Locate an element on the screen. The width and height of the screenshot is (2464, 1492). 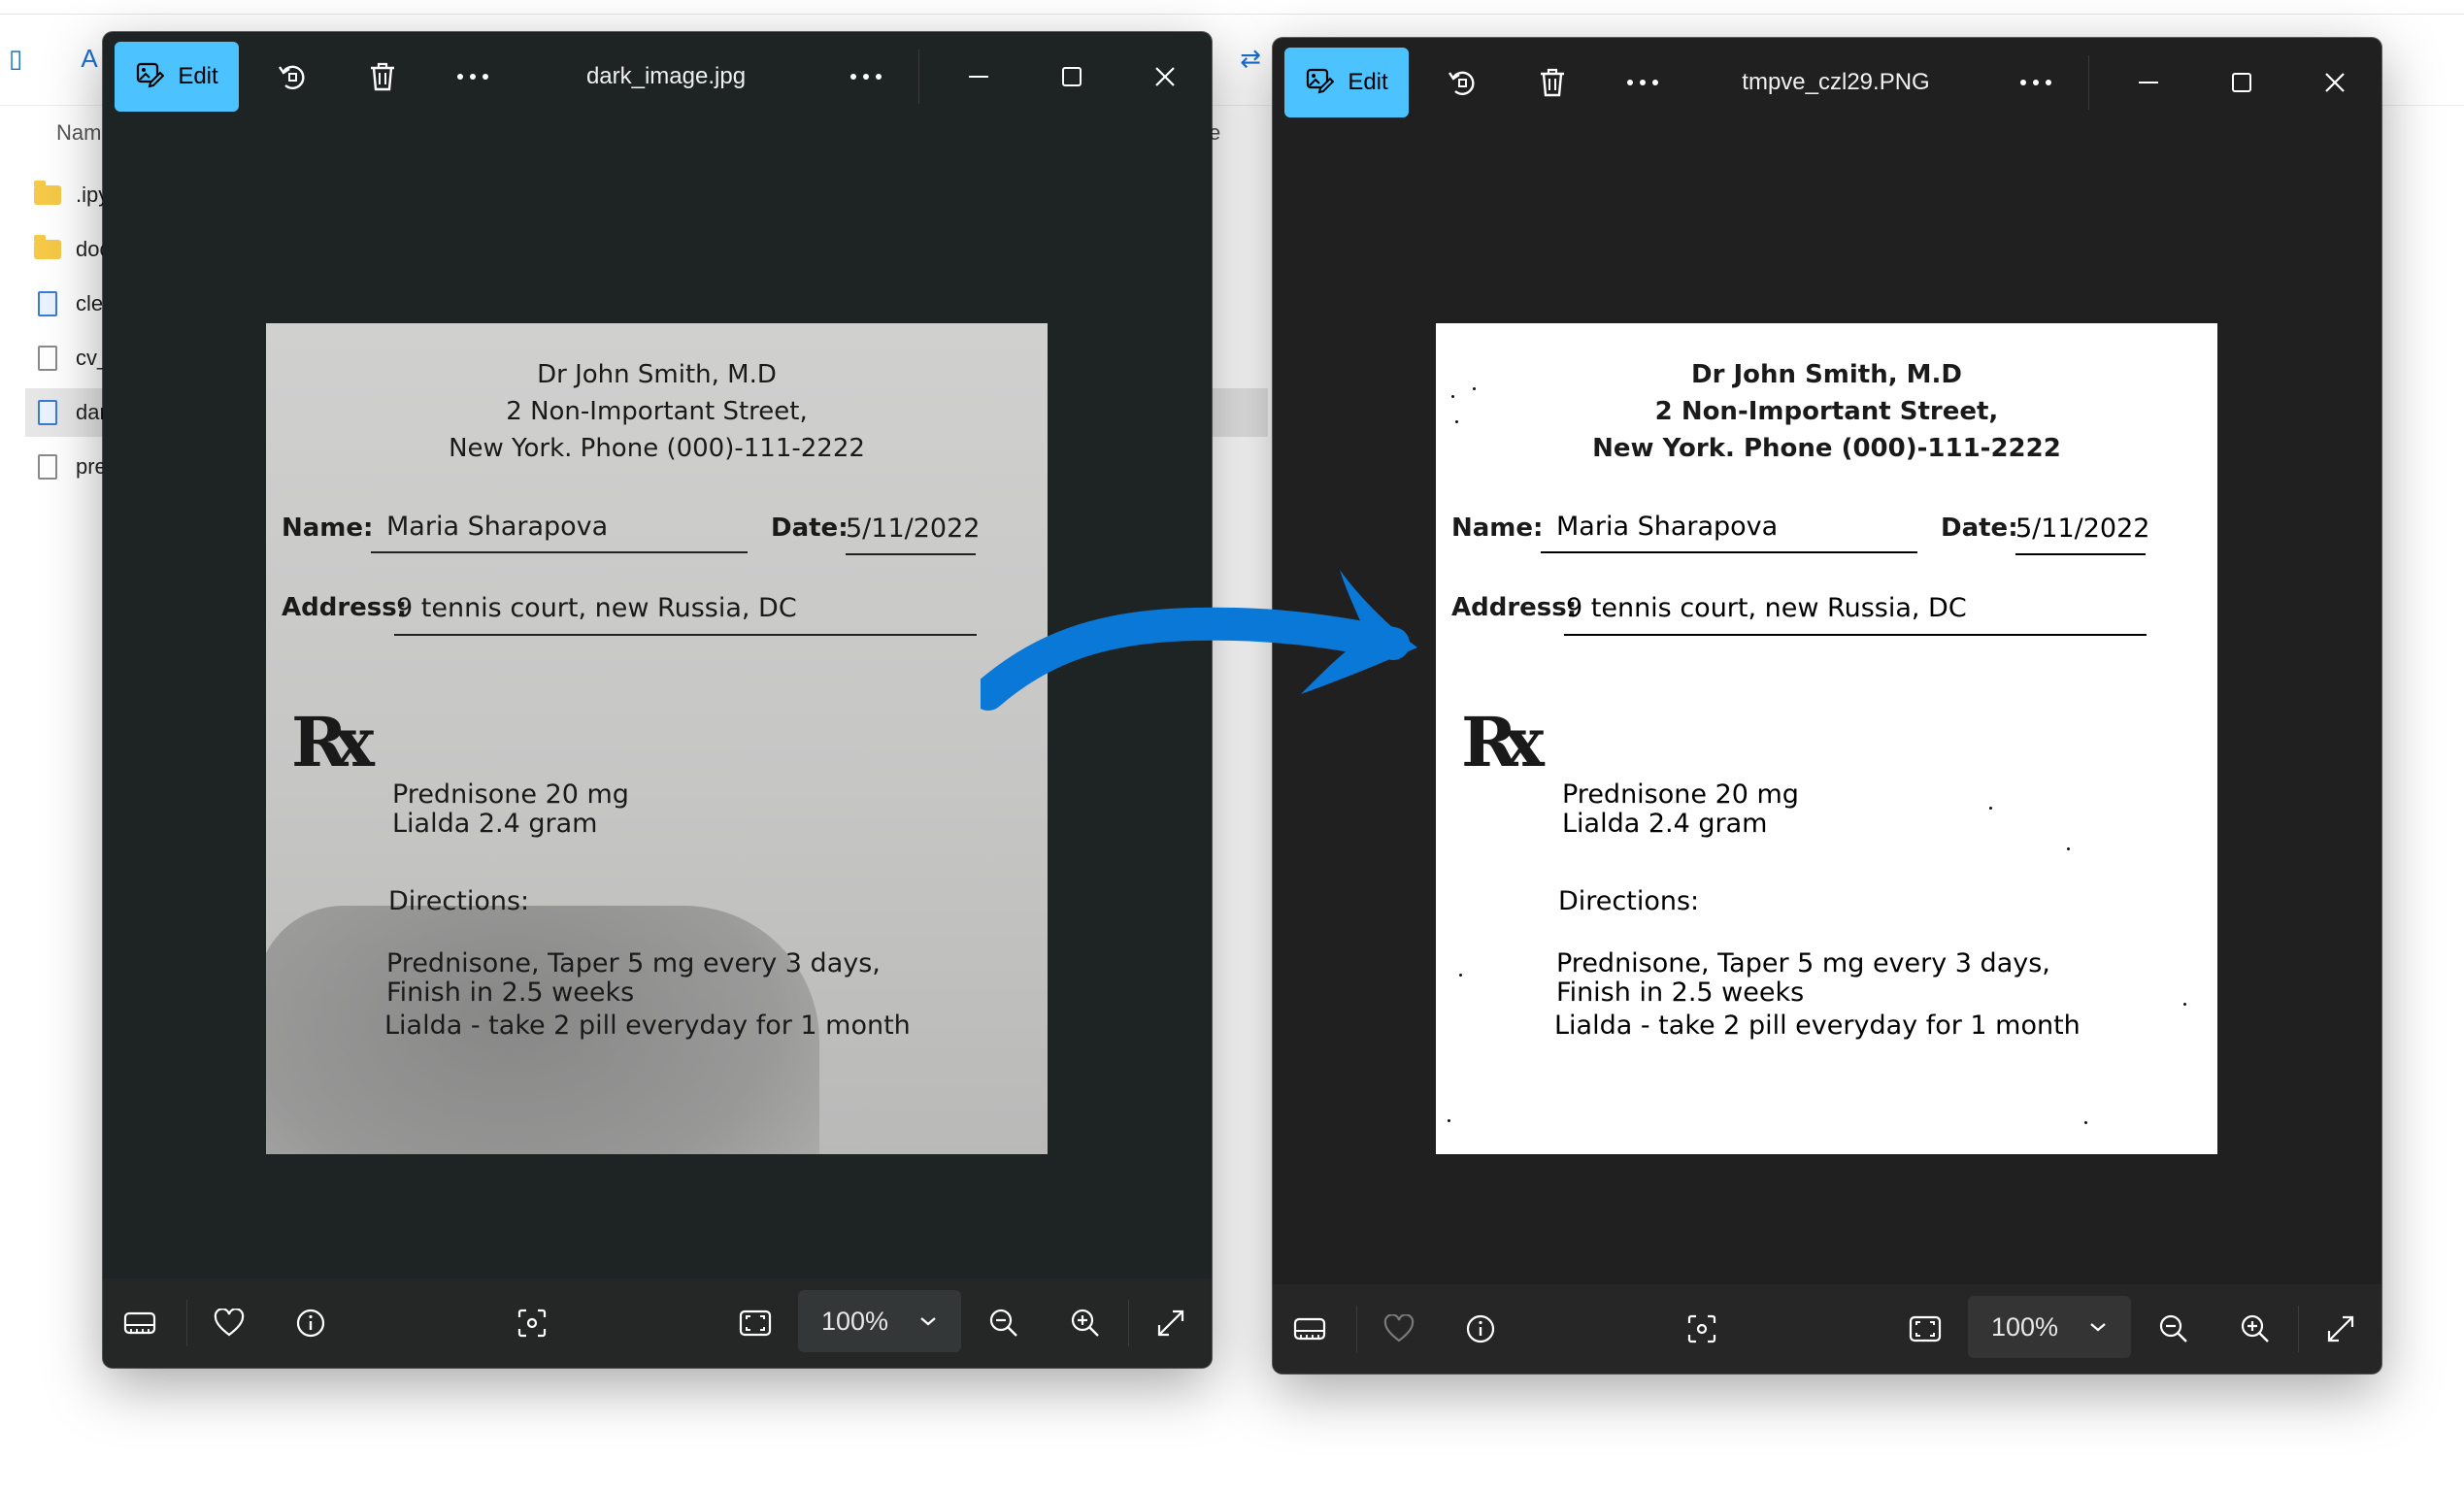
viewer-bottom-toolbar: 100% is located at coordinates (657, 1323).